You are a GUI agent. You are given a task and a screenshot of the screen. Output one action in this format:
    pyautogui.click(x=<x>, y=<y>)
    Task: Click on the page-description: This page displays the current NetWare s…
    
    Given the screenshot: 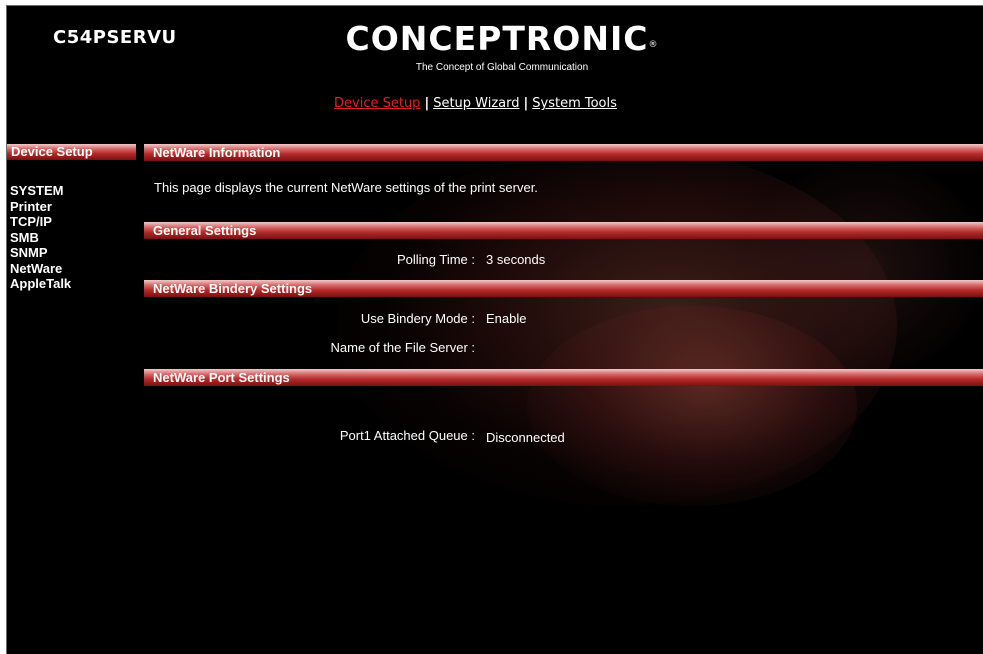 What is the action you would take?
    pyautogui.click(x=346, y=187)
    